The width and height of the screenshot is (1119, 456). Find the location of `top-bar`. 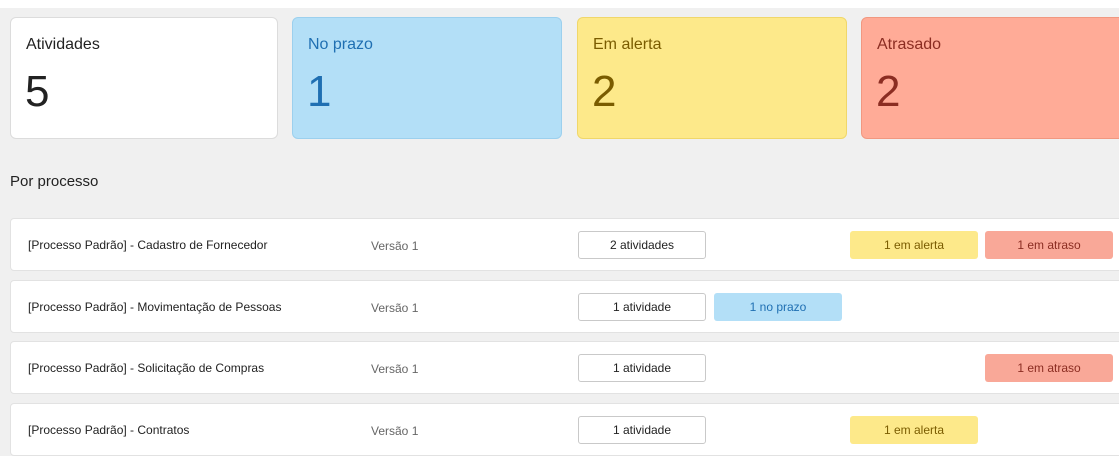

top-bar is located at coordinates (559, 4).